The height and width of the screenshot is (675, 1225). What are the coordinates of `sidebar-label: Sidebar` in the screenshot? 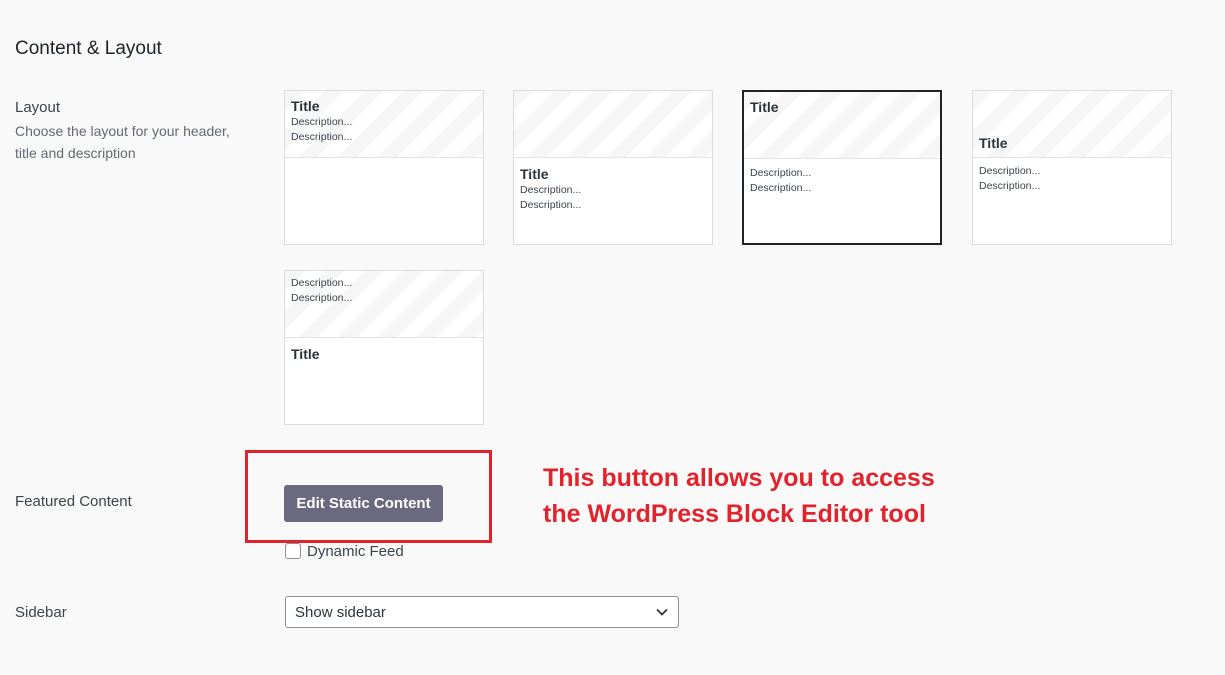 It's located at (41, 612).